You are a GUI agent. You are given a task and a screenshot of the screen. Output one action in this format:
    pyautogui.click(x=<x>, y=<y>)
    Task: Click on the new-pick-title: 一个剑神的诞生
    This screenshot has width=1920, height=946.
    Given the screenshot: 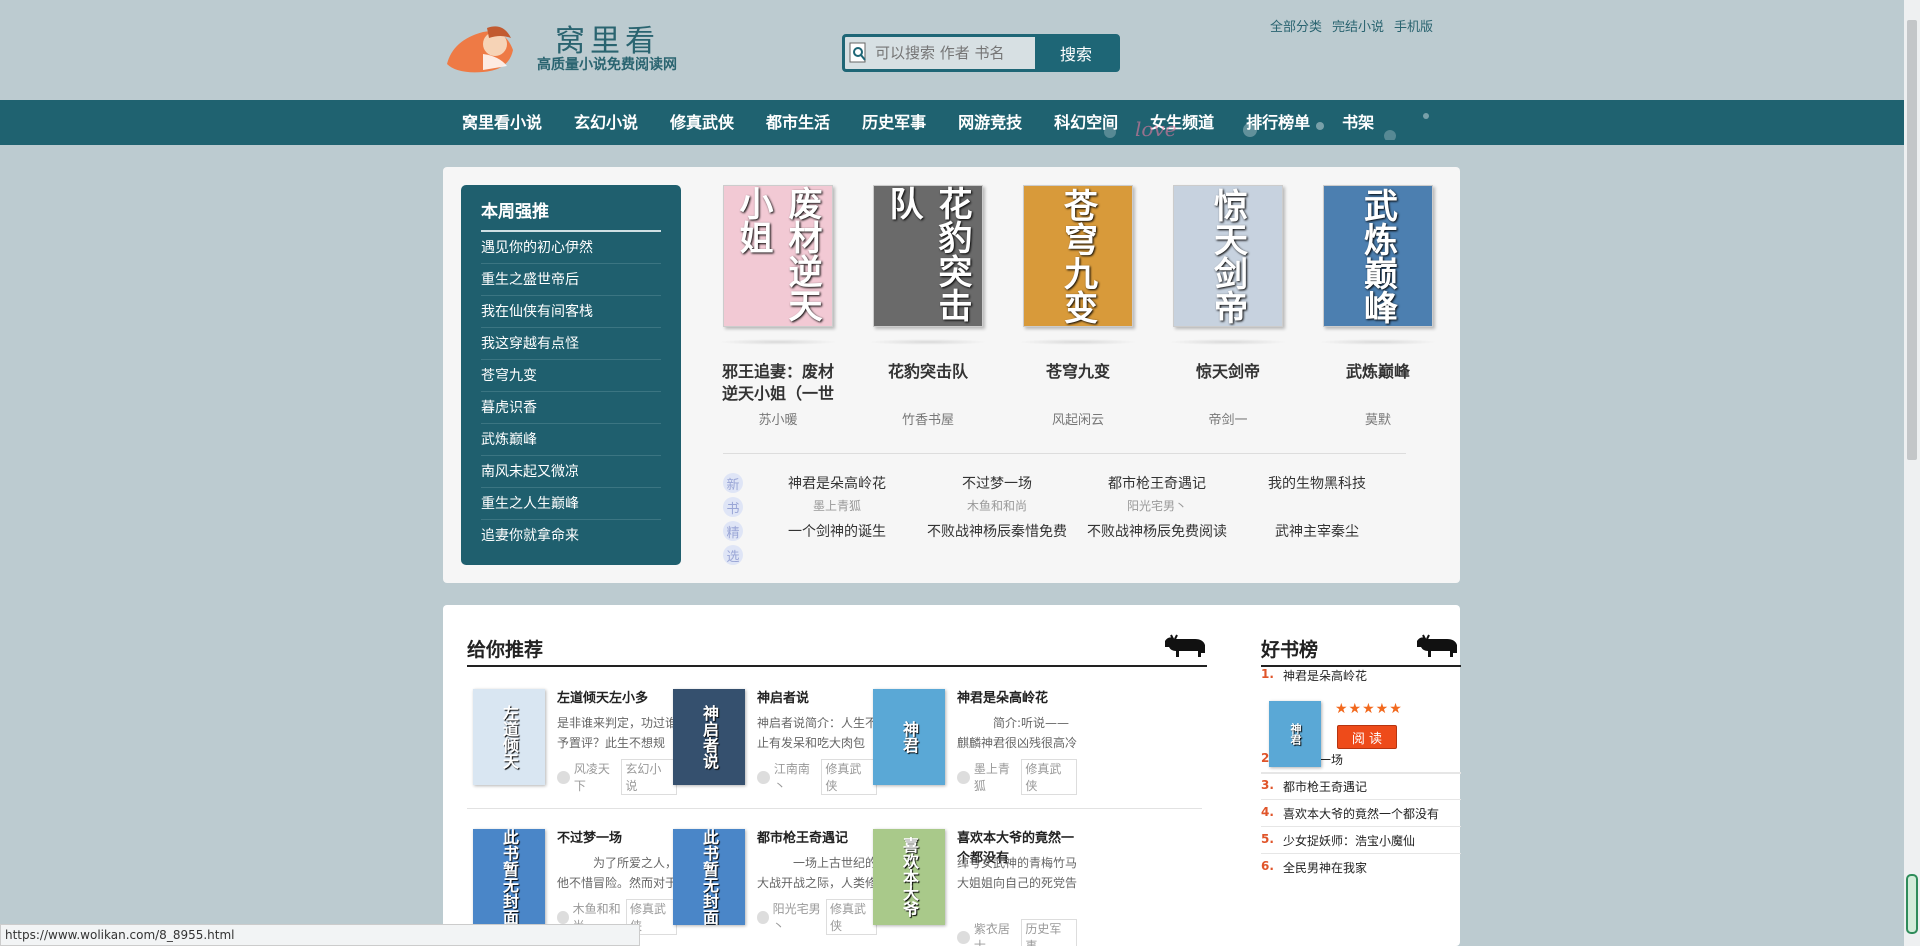 What is the action you would take?
    pyautogui.click(x=837, y=531)
    